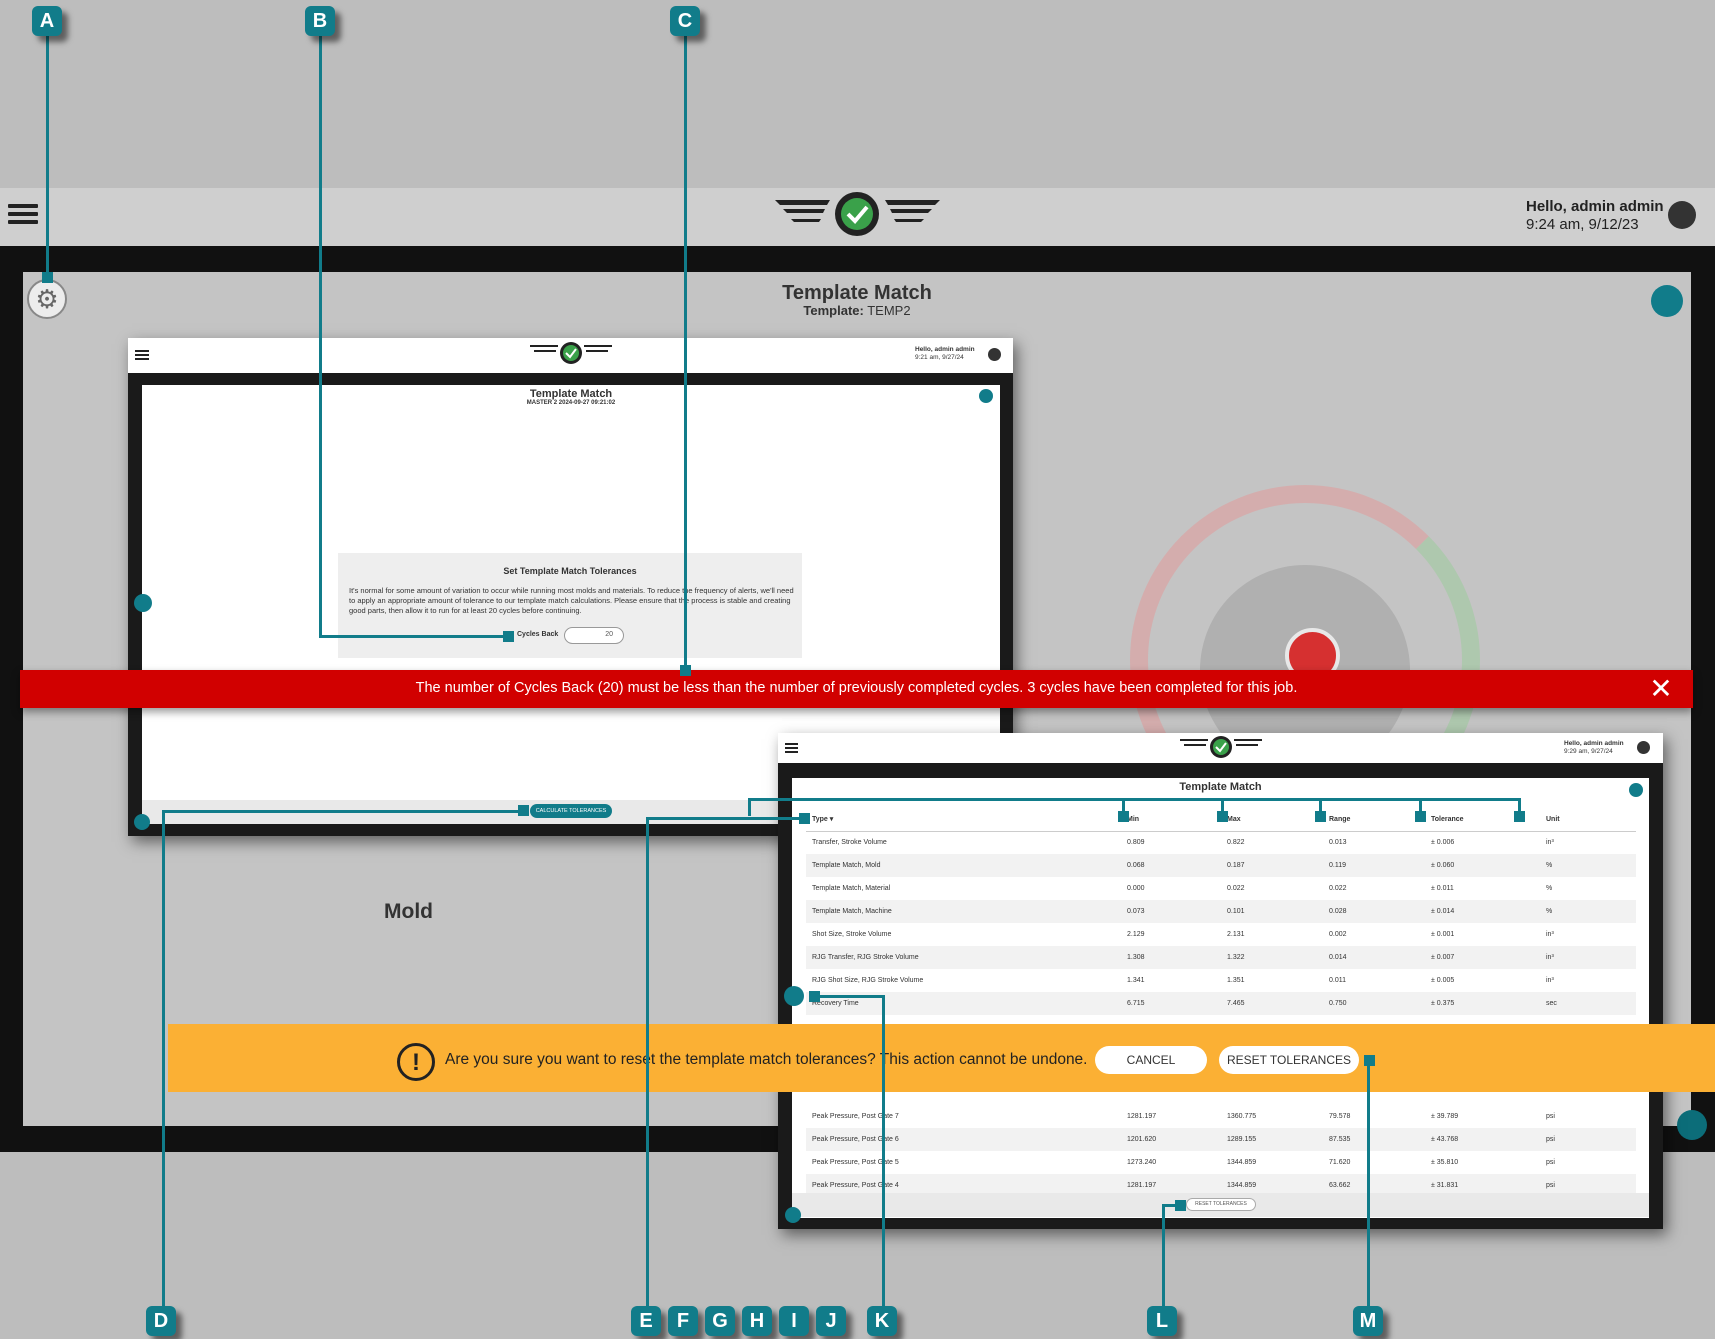  What do you see at coordinates (963, 865) in the screenshot?
I see `table-cell: Template Match, Mold` at bounding box center [963, 865].